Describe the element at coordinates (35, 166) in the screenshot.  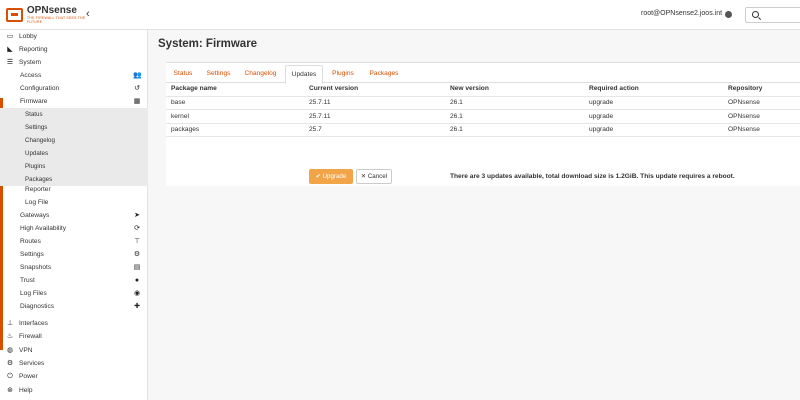
I see `sidebar-item-label: Plugins` at that location.